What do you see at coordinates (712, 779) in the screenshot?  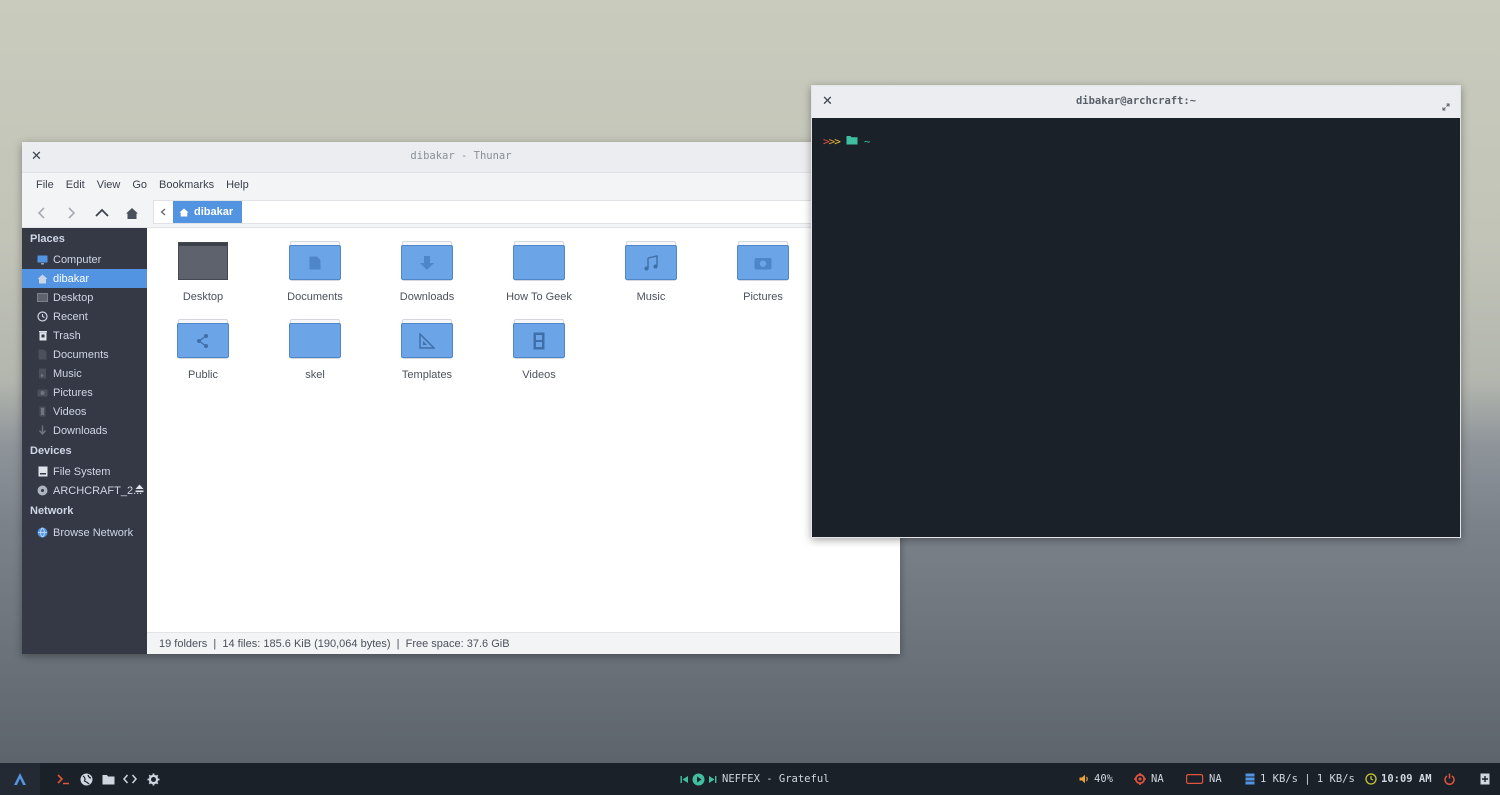 I see `next-track-icon` at bounding box center [712, 779].